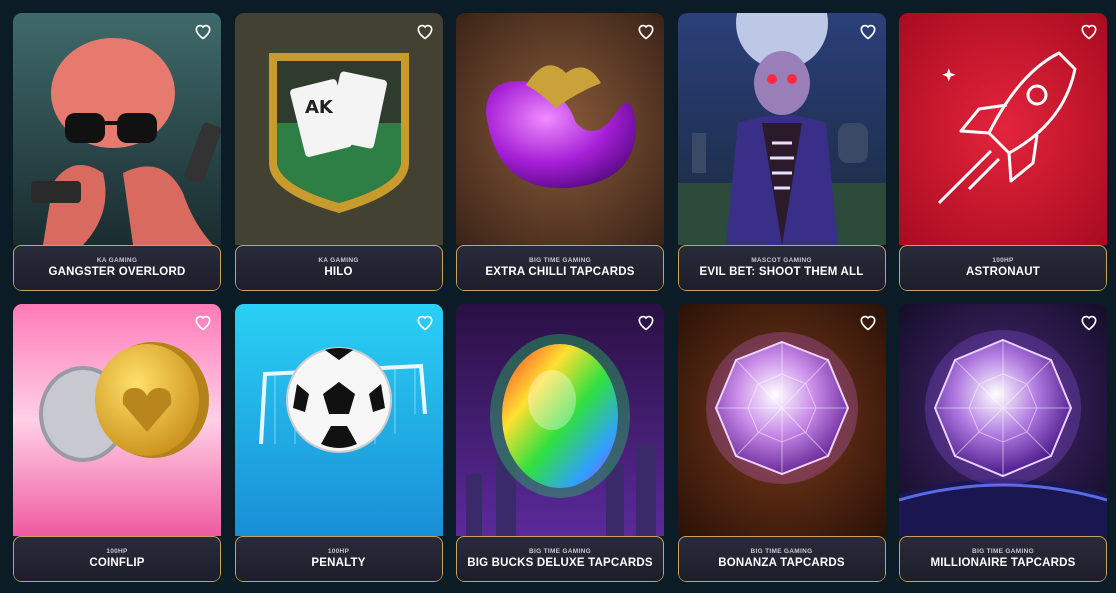 The image size is (1116, 593). I want to click on game-card: 100HP PENALTY, so click(338, 443).